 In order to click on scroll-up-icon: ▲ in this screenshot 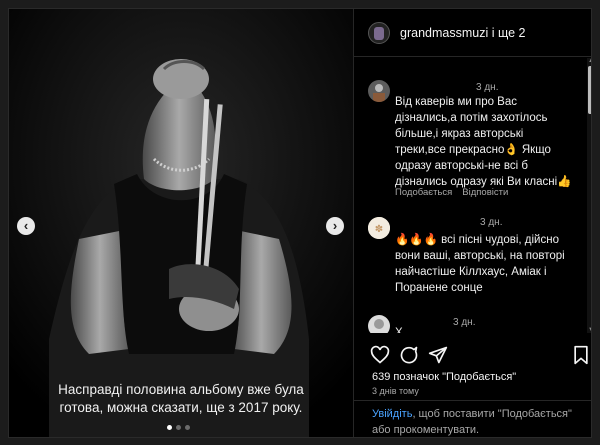, I will do `click(589, 61)`.